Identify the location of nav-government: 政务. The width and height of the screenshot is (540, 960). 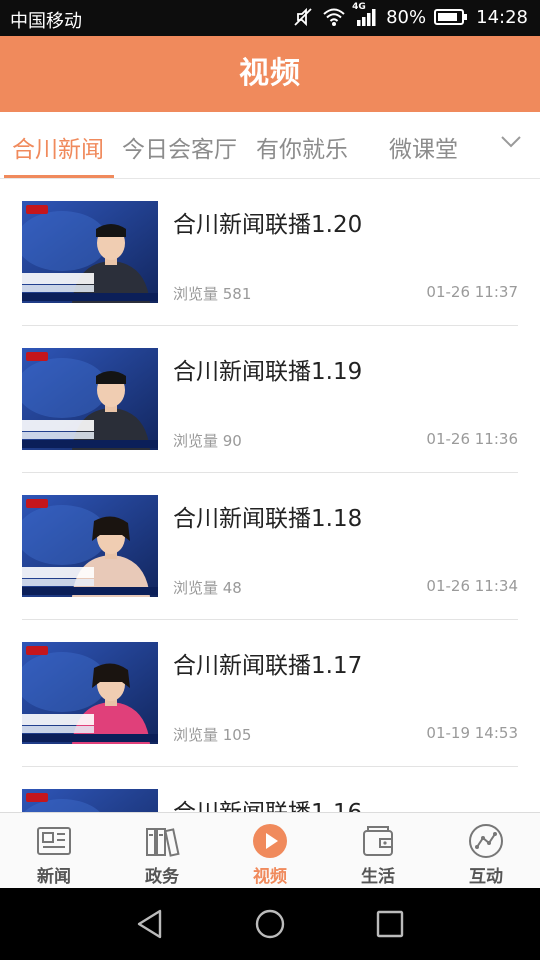
(162, 851).